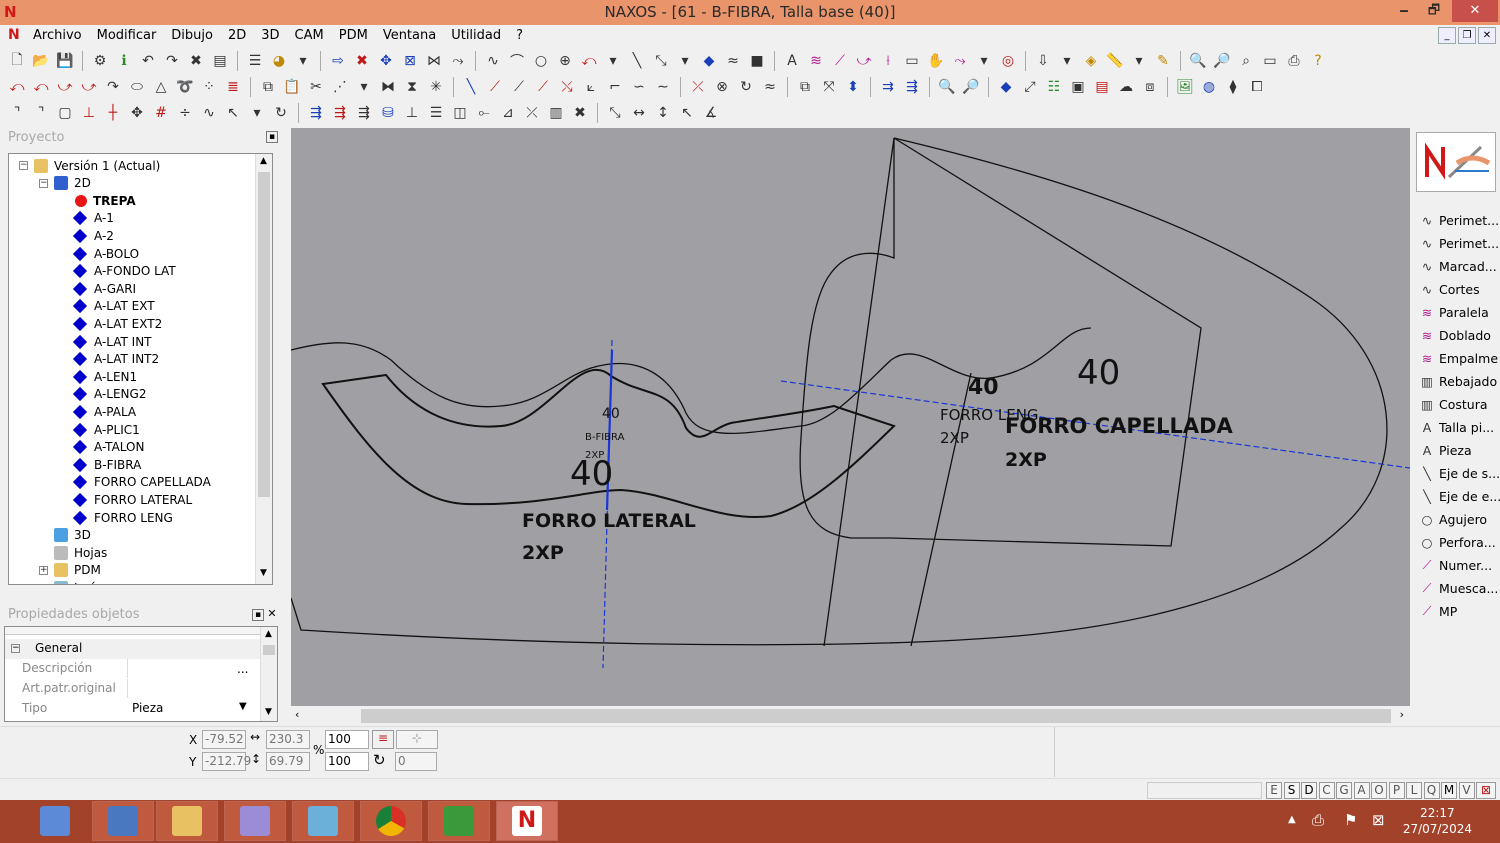 The width and height of the screenshot is (1500, 843). What do you see at coordinates (412, 87) in the screenshot?
I see `rotate-icon: ⧗` at bounding box center [412, 87].